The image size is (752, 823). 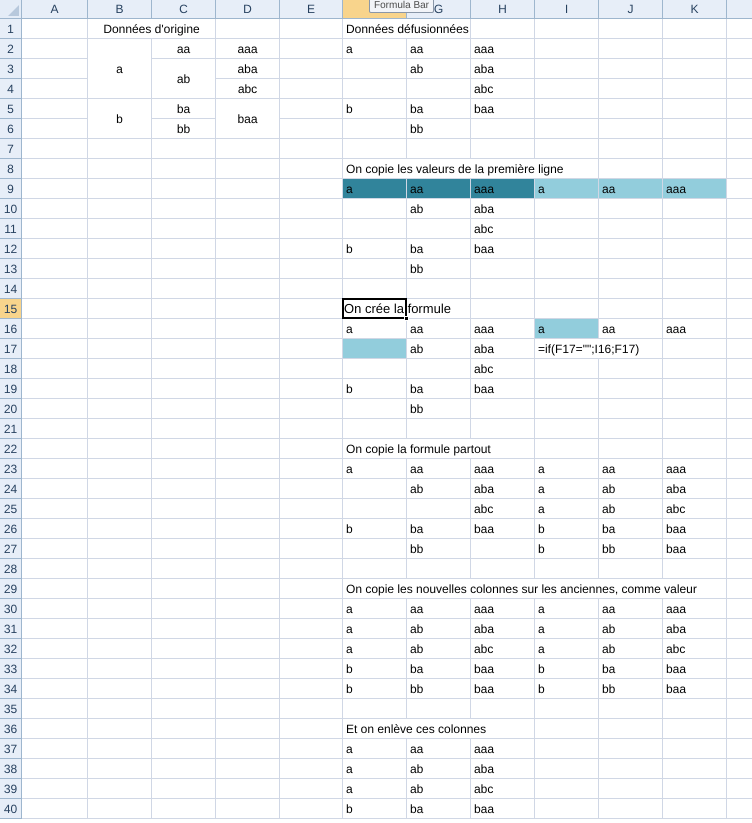 What do you see at coordinates (439, 449) in the screenshot?
I see `table-cell: On copie la formule partout` at bounding box center [439, 449].